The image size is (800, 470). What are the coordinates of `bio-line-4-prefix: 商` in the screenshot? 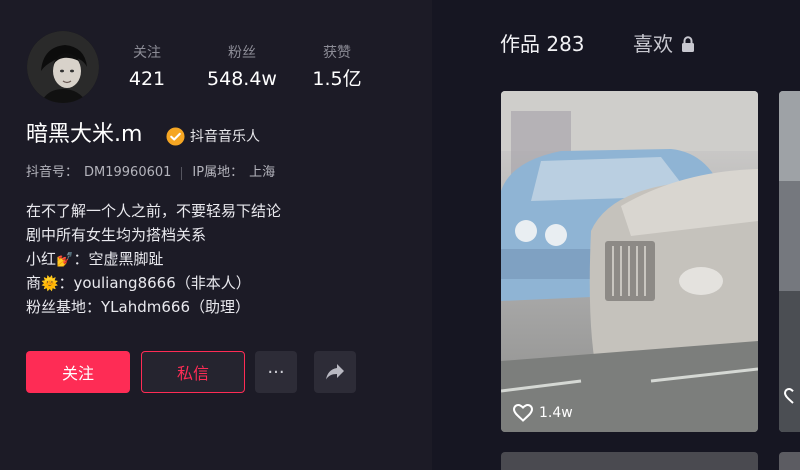 It's located at (34, 283).